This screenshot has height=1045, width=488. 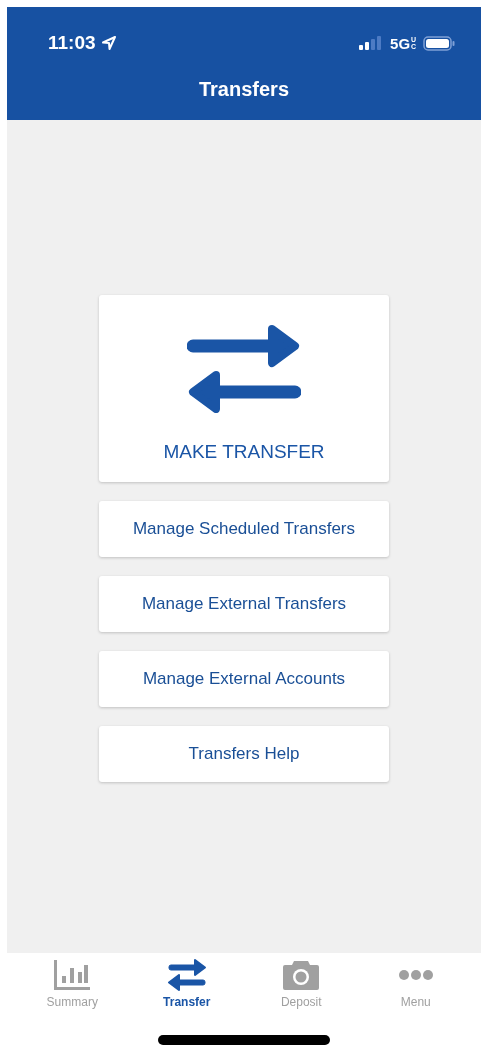 I want to click on bar-chart-icon, so click(x=72, y=975).